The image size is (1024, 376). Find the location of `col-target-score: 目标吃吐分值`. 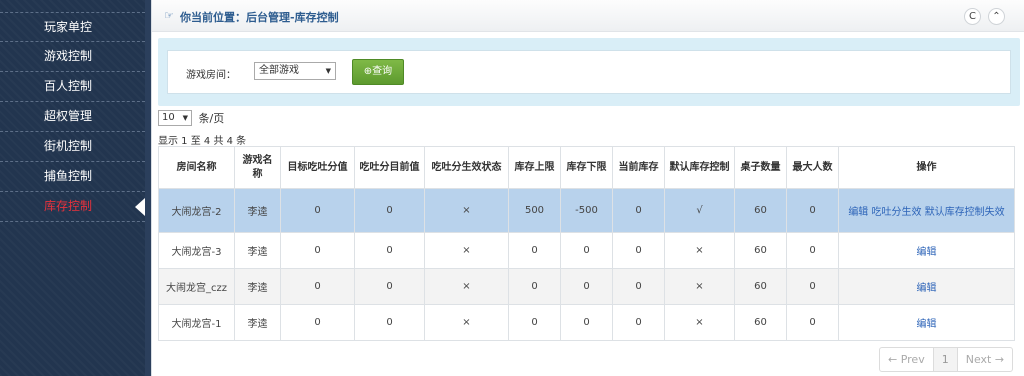

col-target-score: 目标吃吐分值 is located at coordinates (317, 167).